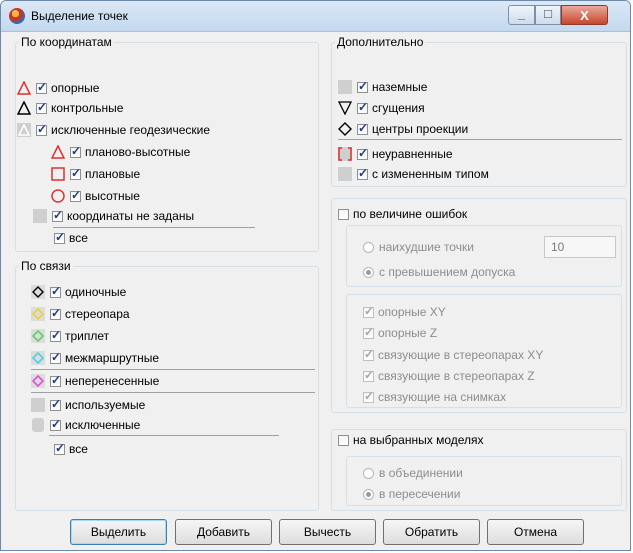 This screenshot has width=633, height=553. Describe the element at coordinates (75, 173) in the screenshot. I see `plan-checkbox` at that location.